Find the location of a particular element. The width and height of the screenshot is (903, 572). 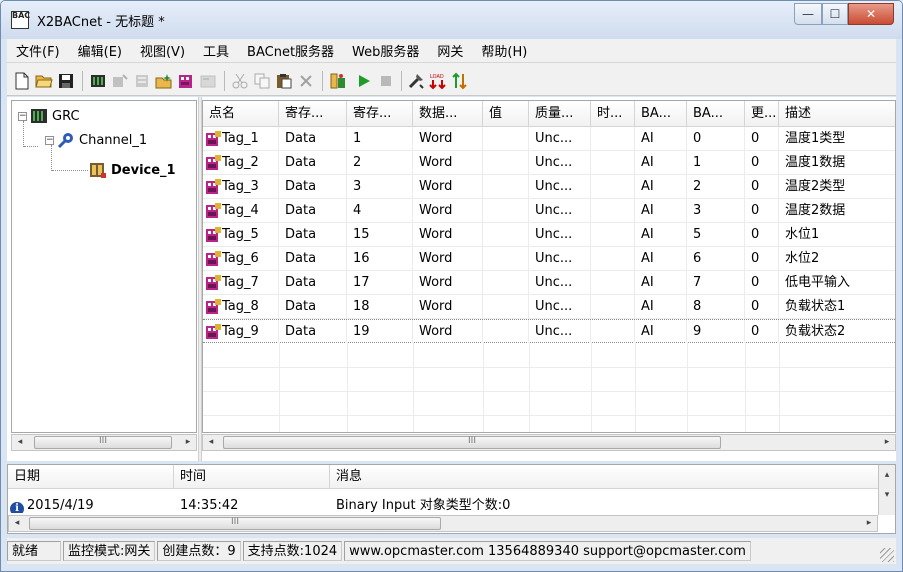

server-icon is located at coordinates (39, 116).